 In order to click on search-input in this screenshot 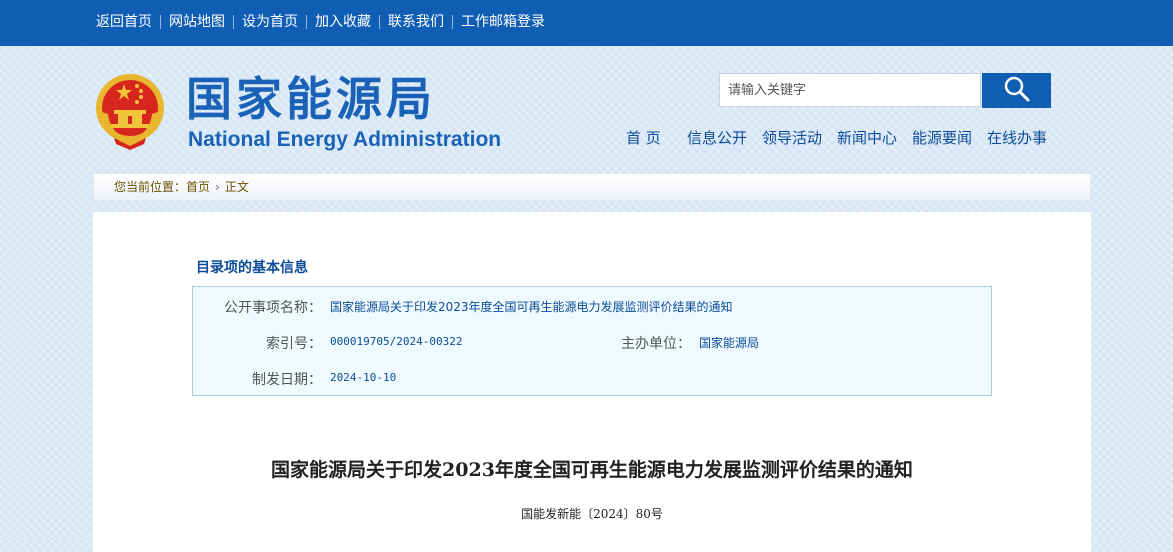, I will do `click(850, 90)`.